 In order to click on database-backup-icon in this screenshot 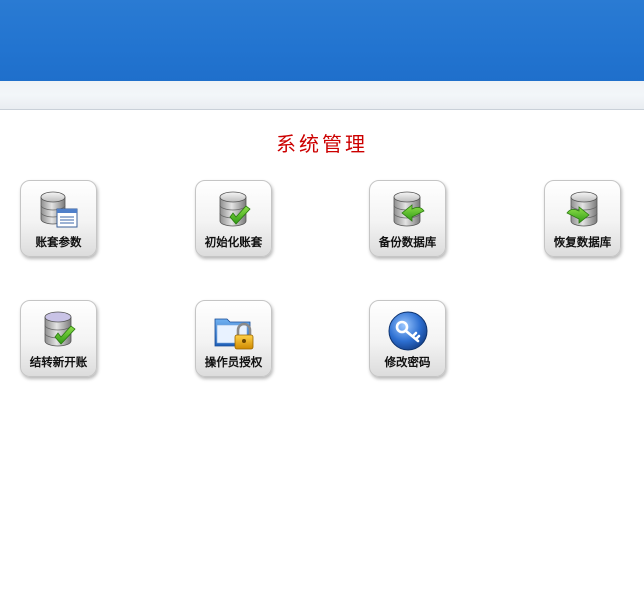, I will do `click(409, 209)`.